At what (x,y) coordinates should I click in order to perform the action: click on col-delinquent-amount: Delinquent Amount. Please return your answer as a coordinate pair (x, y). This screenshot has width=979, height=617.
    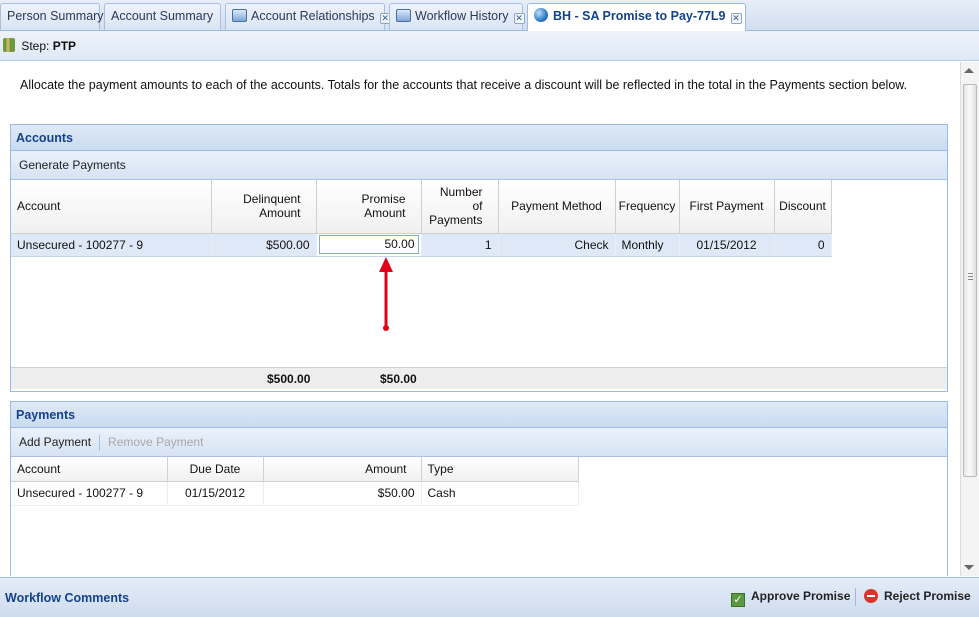
    Looking at the image, I should click on (264, 207).